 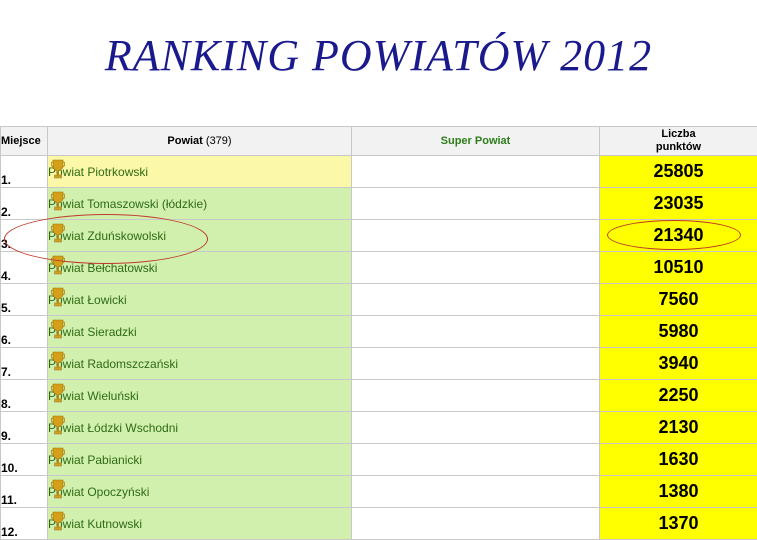 I want to click on powiat-name: Powiat Radomszczański, so click(x=113, y=364).